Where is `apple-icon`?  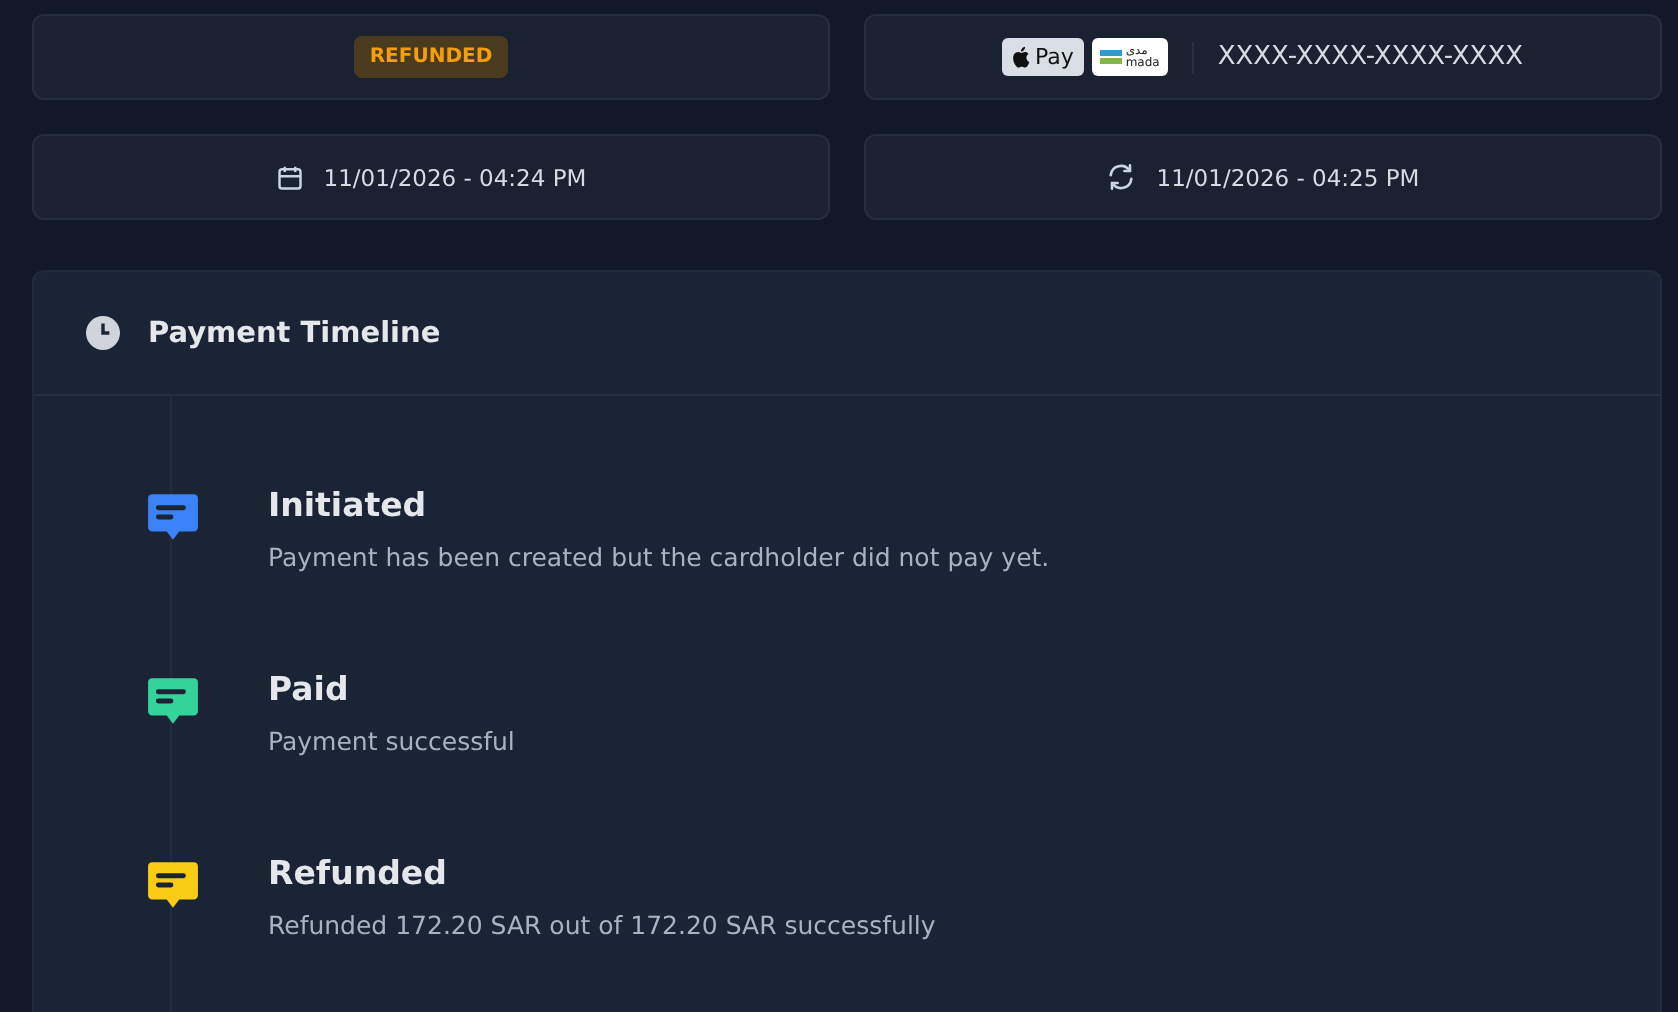 apple-icon is located at coordinates (1021, 57).